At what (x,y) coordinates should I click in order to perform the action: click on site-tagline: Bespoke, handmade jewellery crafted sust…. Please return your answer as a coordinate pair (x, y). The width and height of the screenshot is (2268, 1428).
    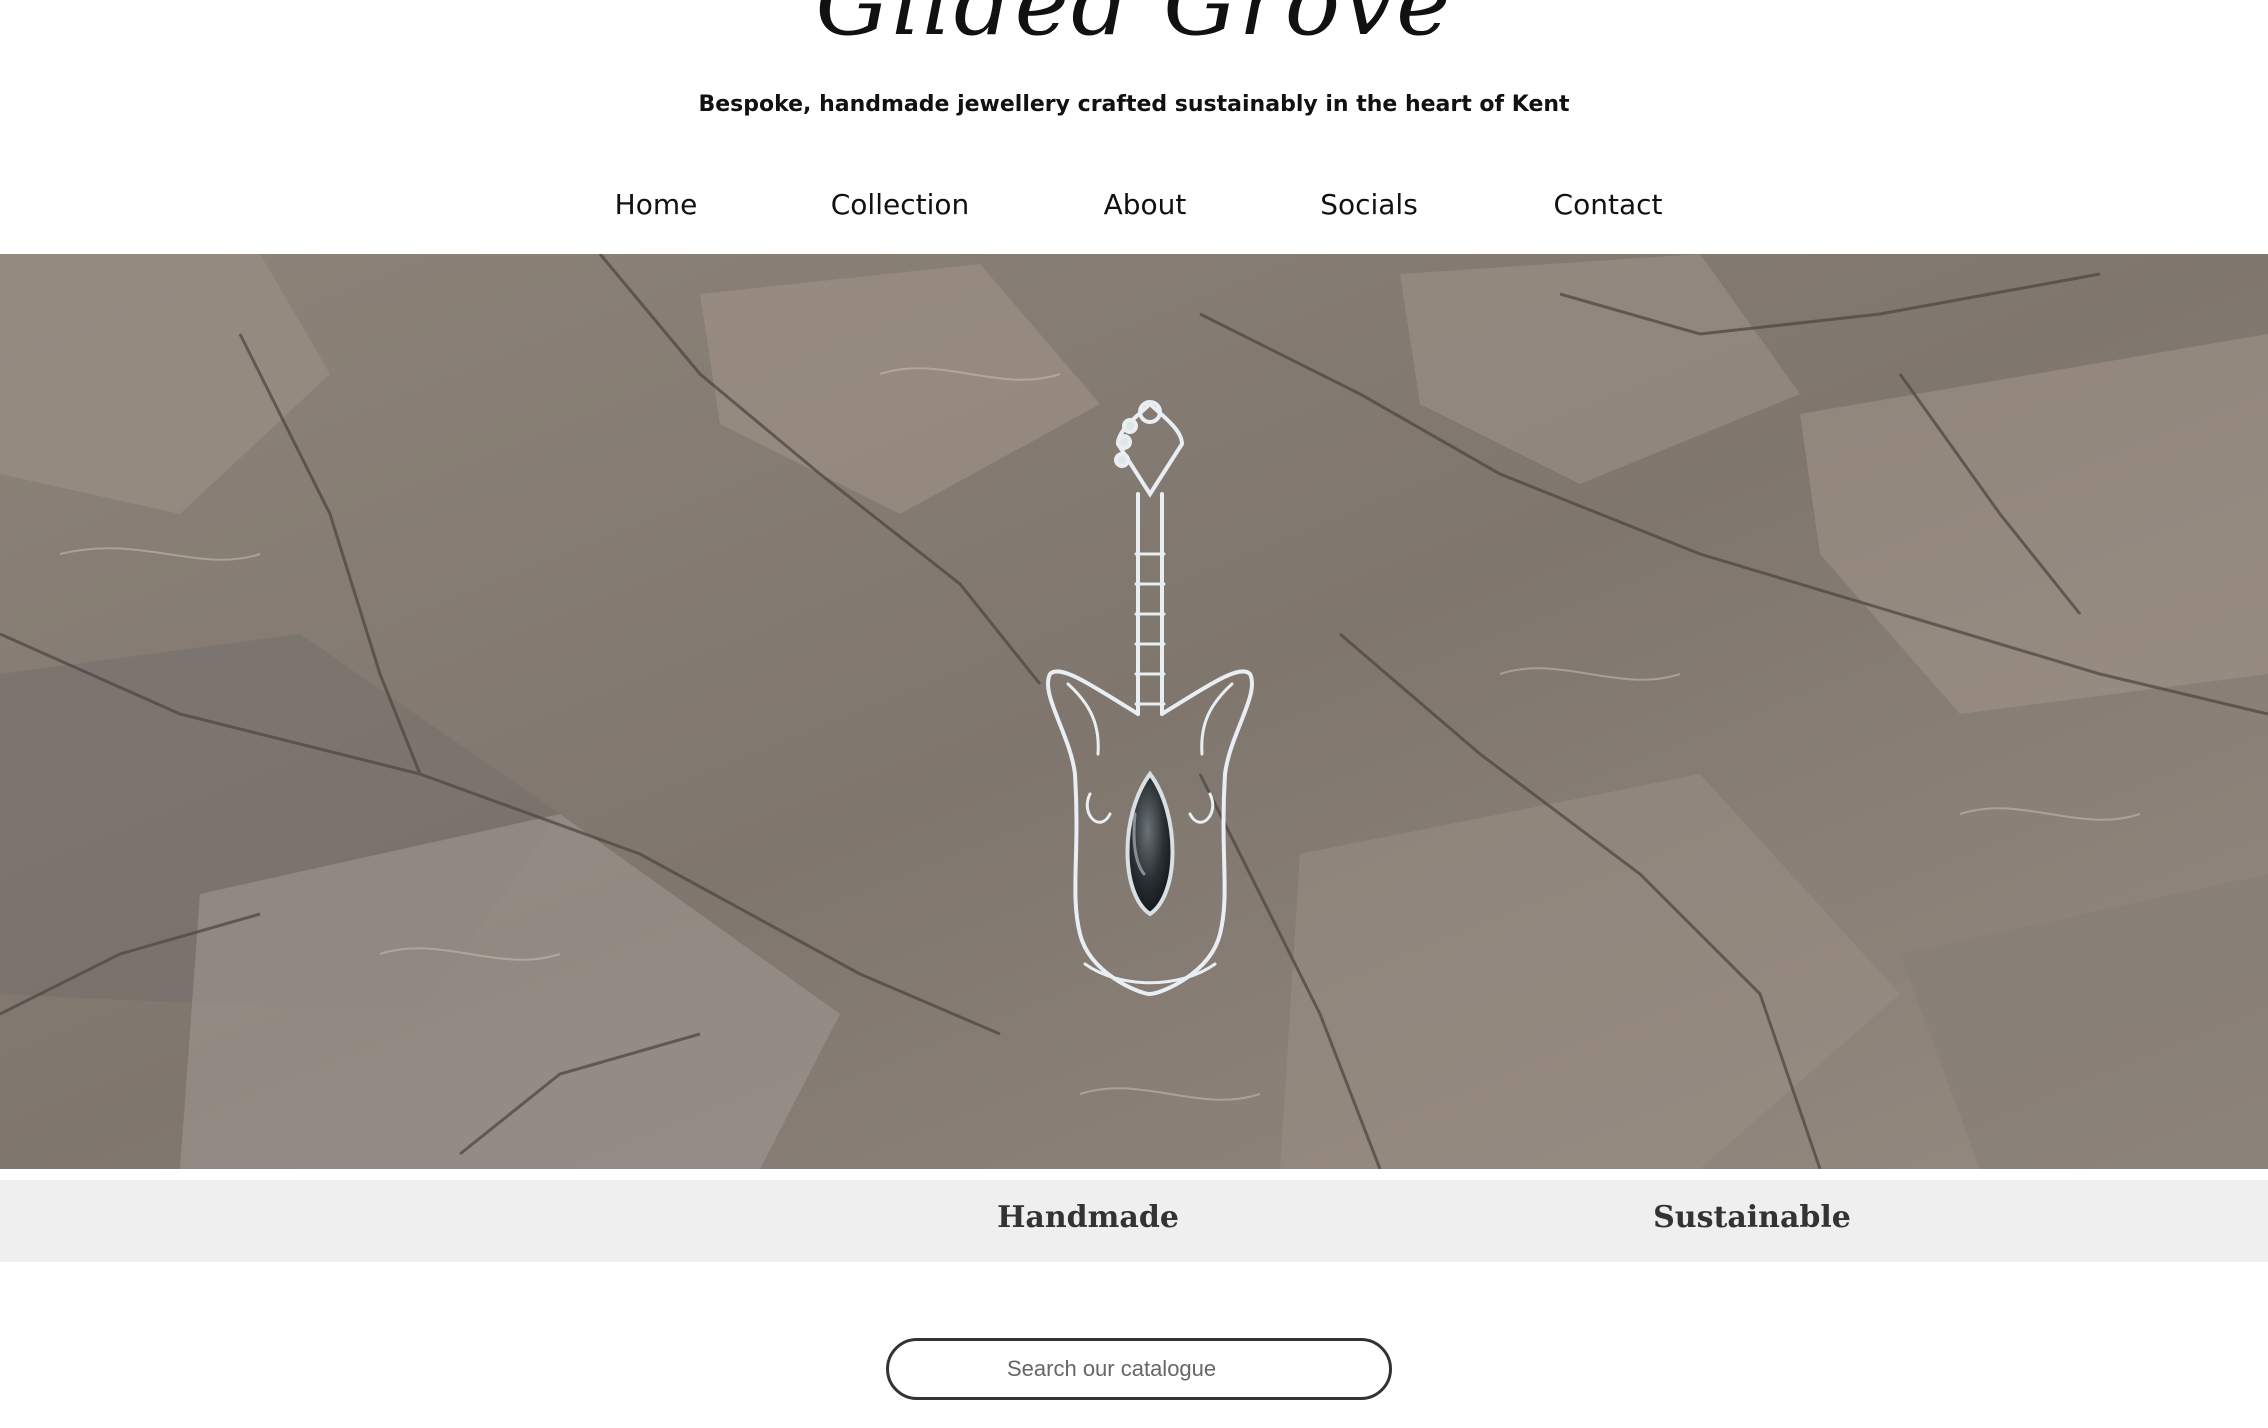
    Looking at the image, I should click on (1134, 104).